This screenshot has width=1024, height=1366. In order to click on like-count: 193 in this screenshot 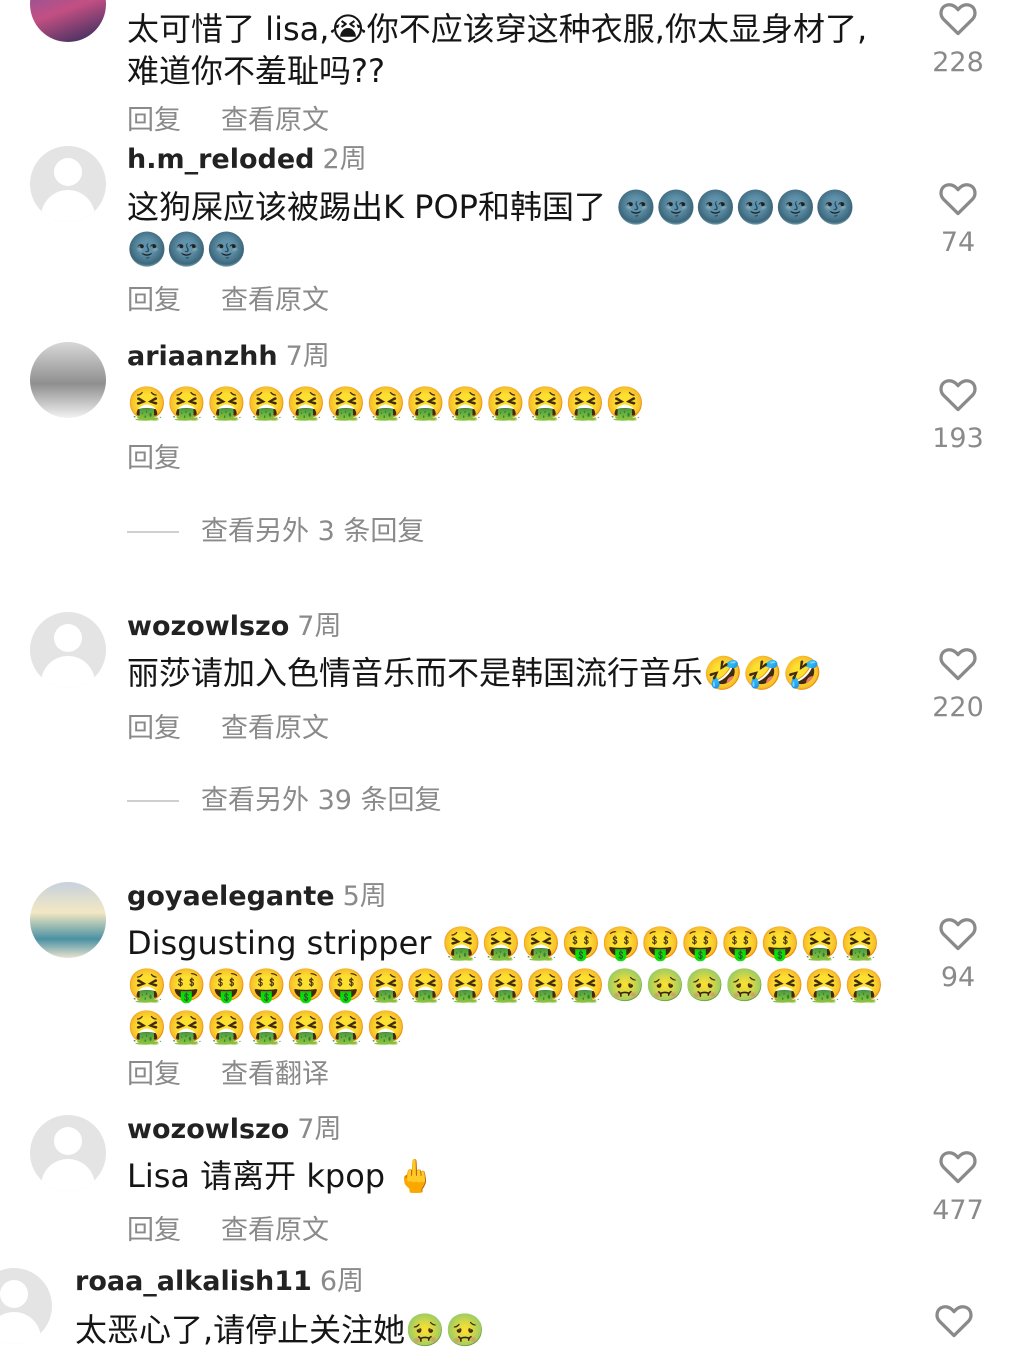, I will do `click(958, 438)`.